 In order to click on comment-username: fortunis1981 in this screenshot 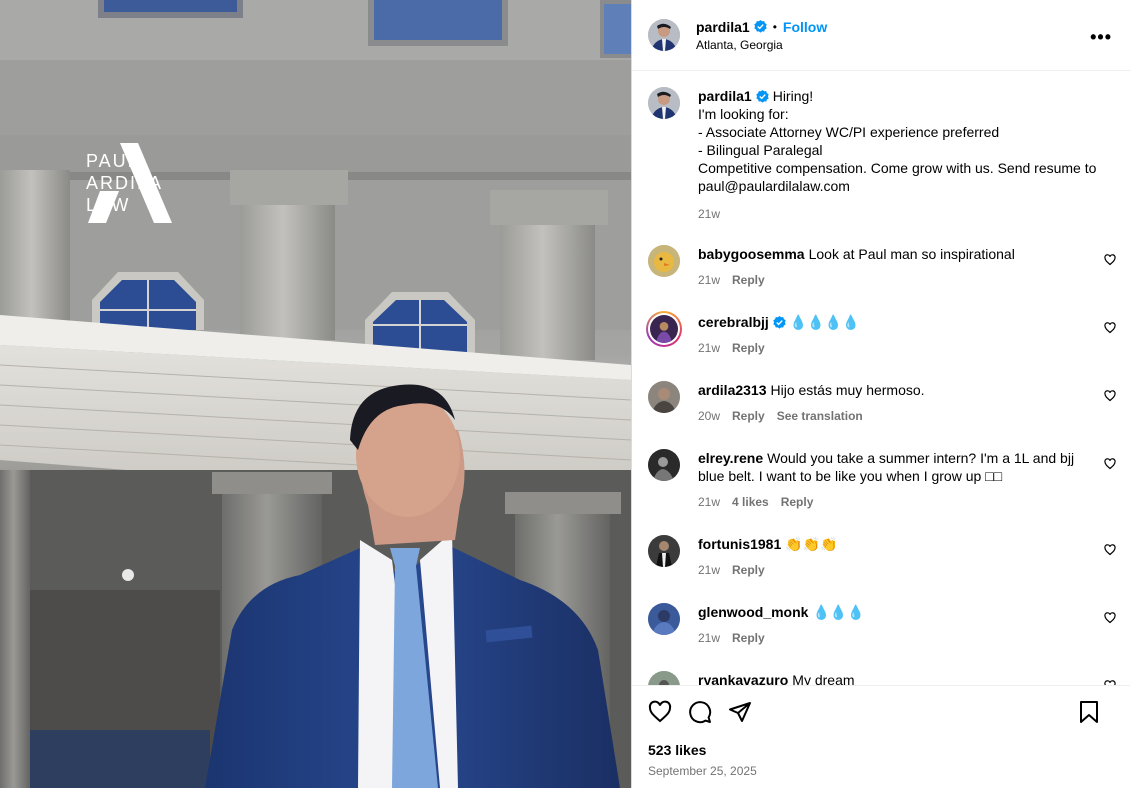, I will do `click(739, 544)`.